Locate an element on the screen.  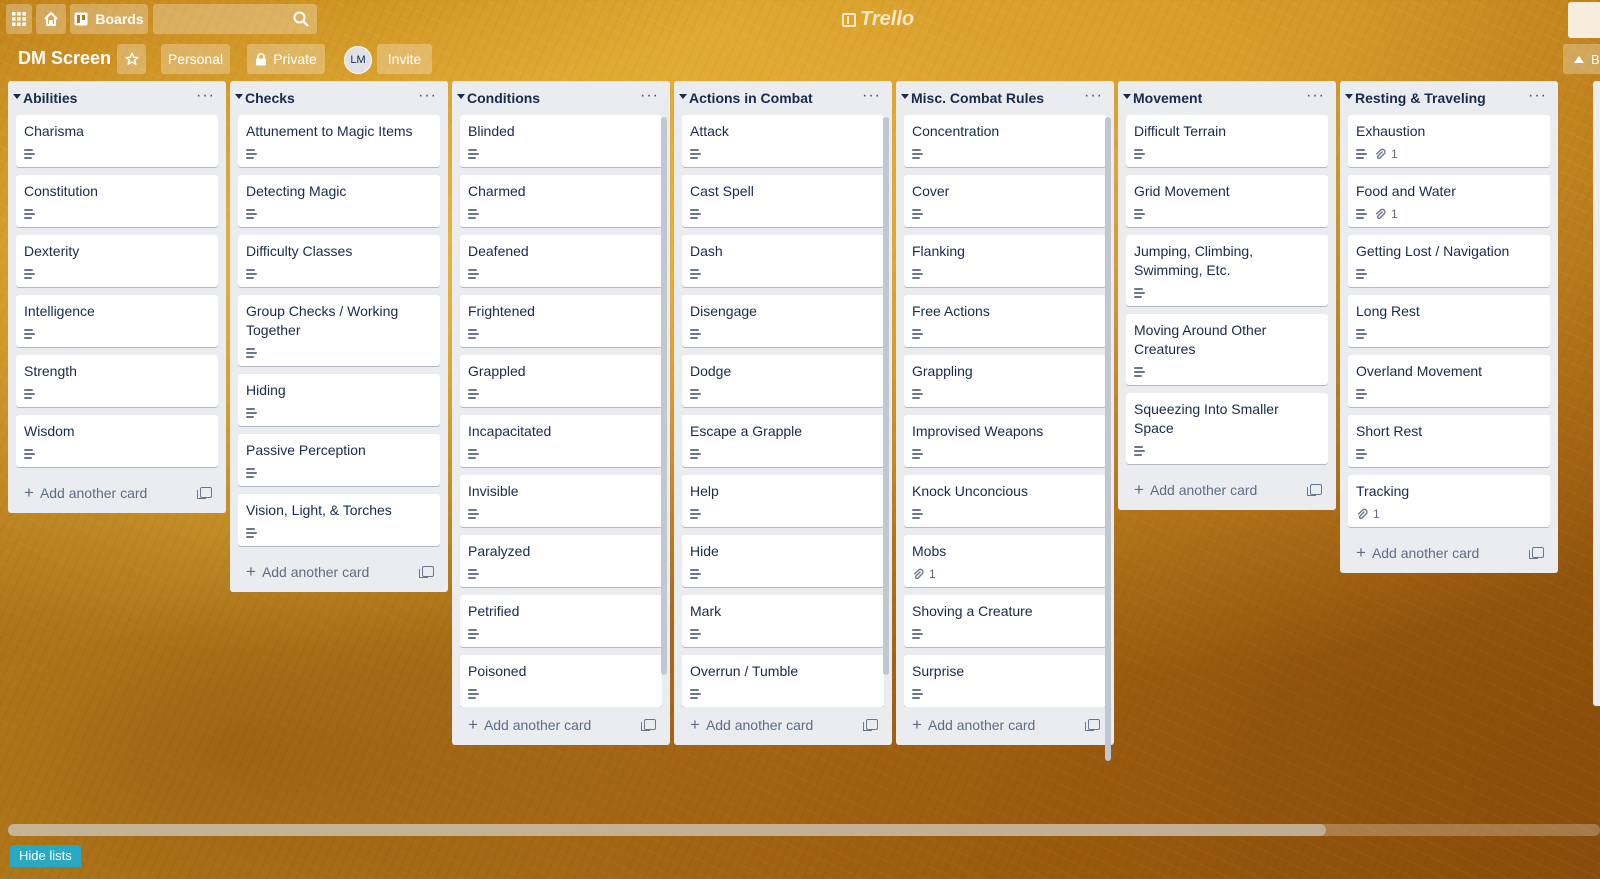
card: Food and Water 1 is located at coordinates (1449, 201).